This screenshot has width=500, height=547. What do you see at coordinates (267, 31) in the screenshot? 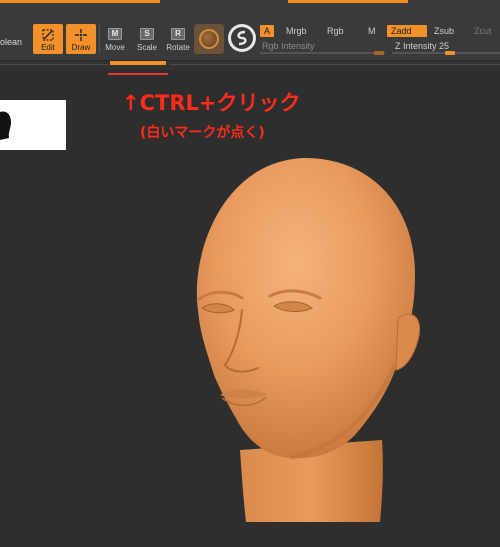
I see `a-toggle: A` at bounding box center [267, 31].